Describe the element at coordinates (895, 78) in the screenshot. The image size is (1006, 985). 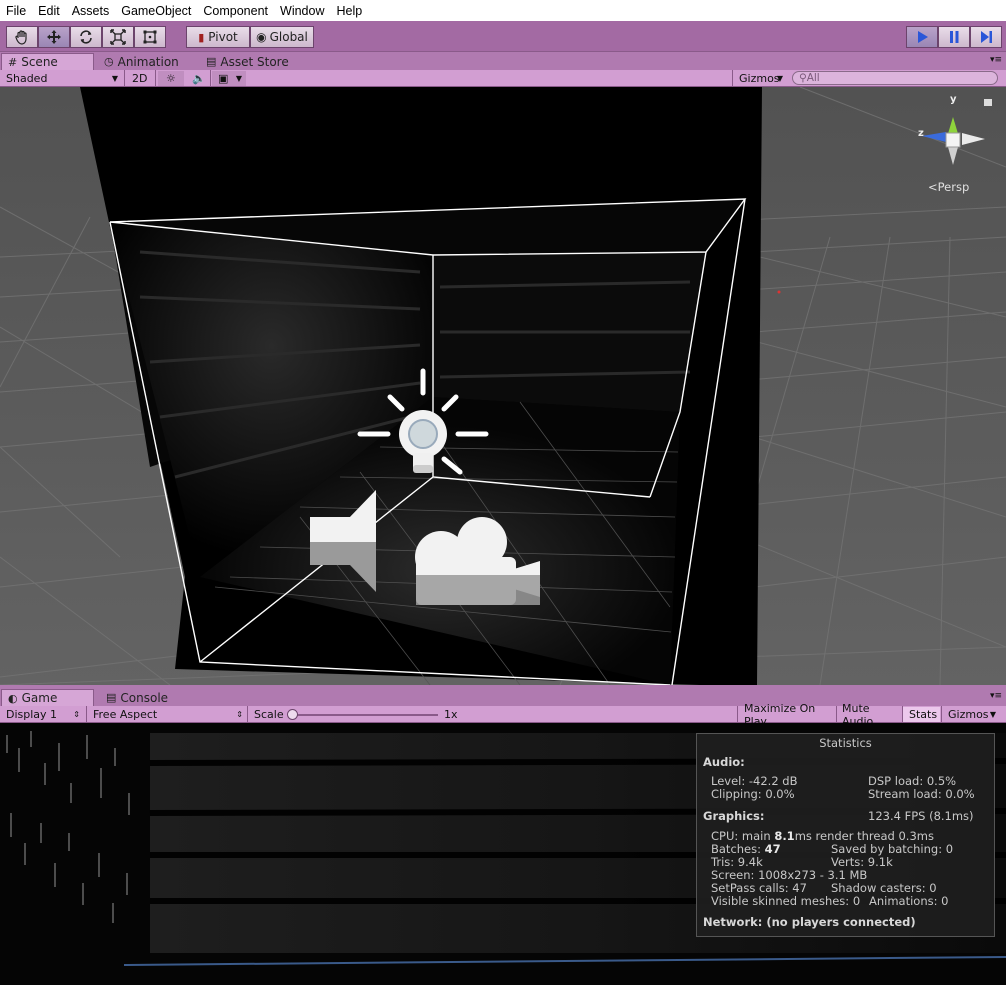
I see `scene-search-input: ⚲All` at that location.